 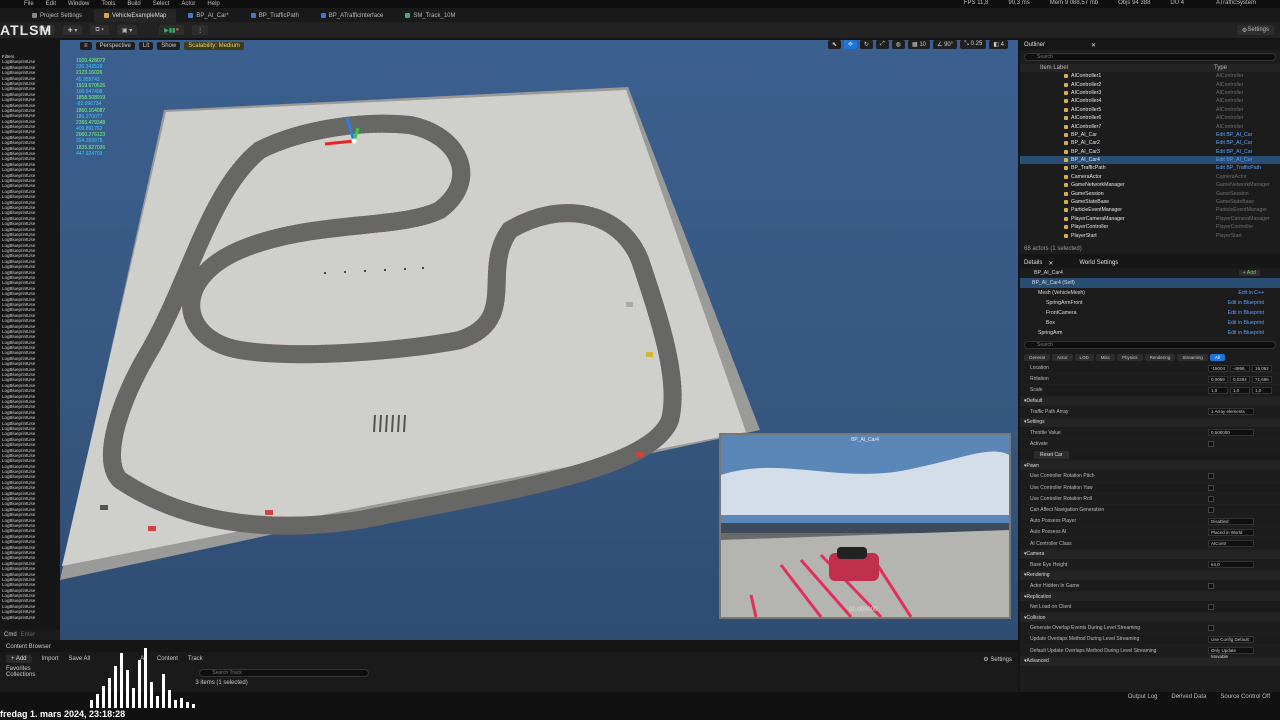 What do you see at coordinates (1150, 293) in the screenshot?
I see `component-row: Mesh (VehicleMesh) Edit in C++` at bounding box center [1150, 293].